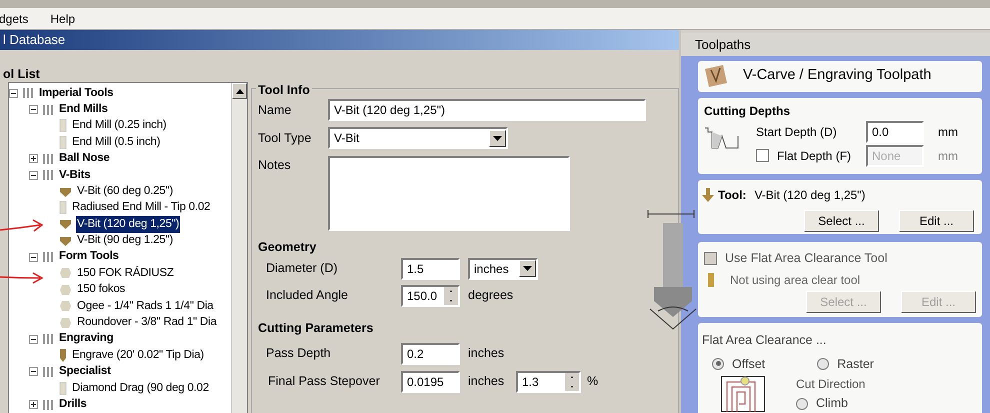  Describe the element at coordinates (125, 273) in the screenshot. I see `tree-item: 150 FOK RÁDIUSZ` at that location.